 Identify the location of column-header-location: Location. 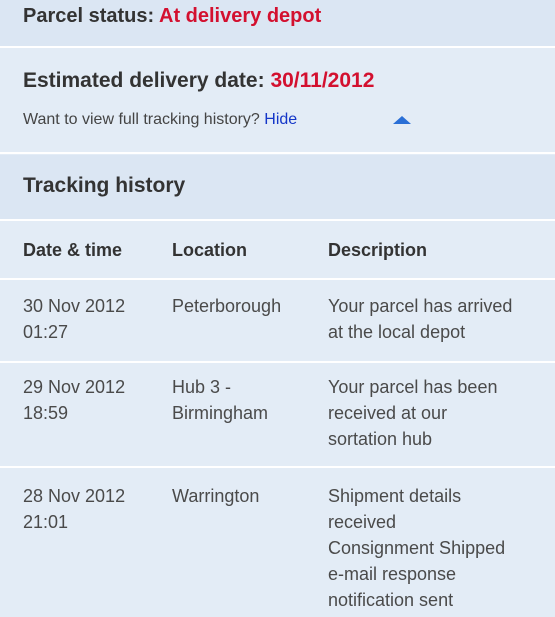
(209, 250).